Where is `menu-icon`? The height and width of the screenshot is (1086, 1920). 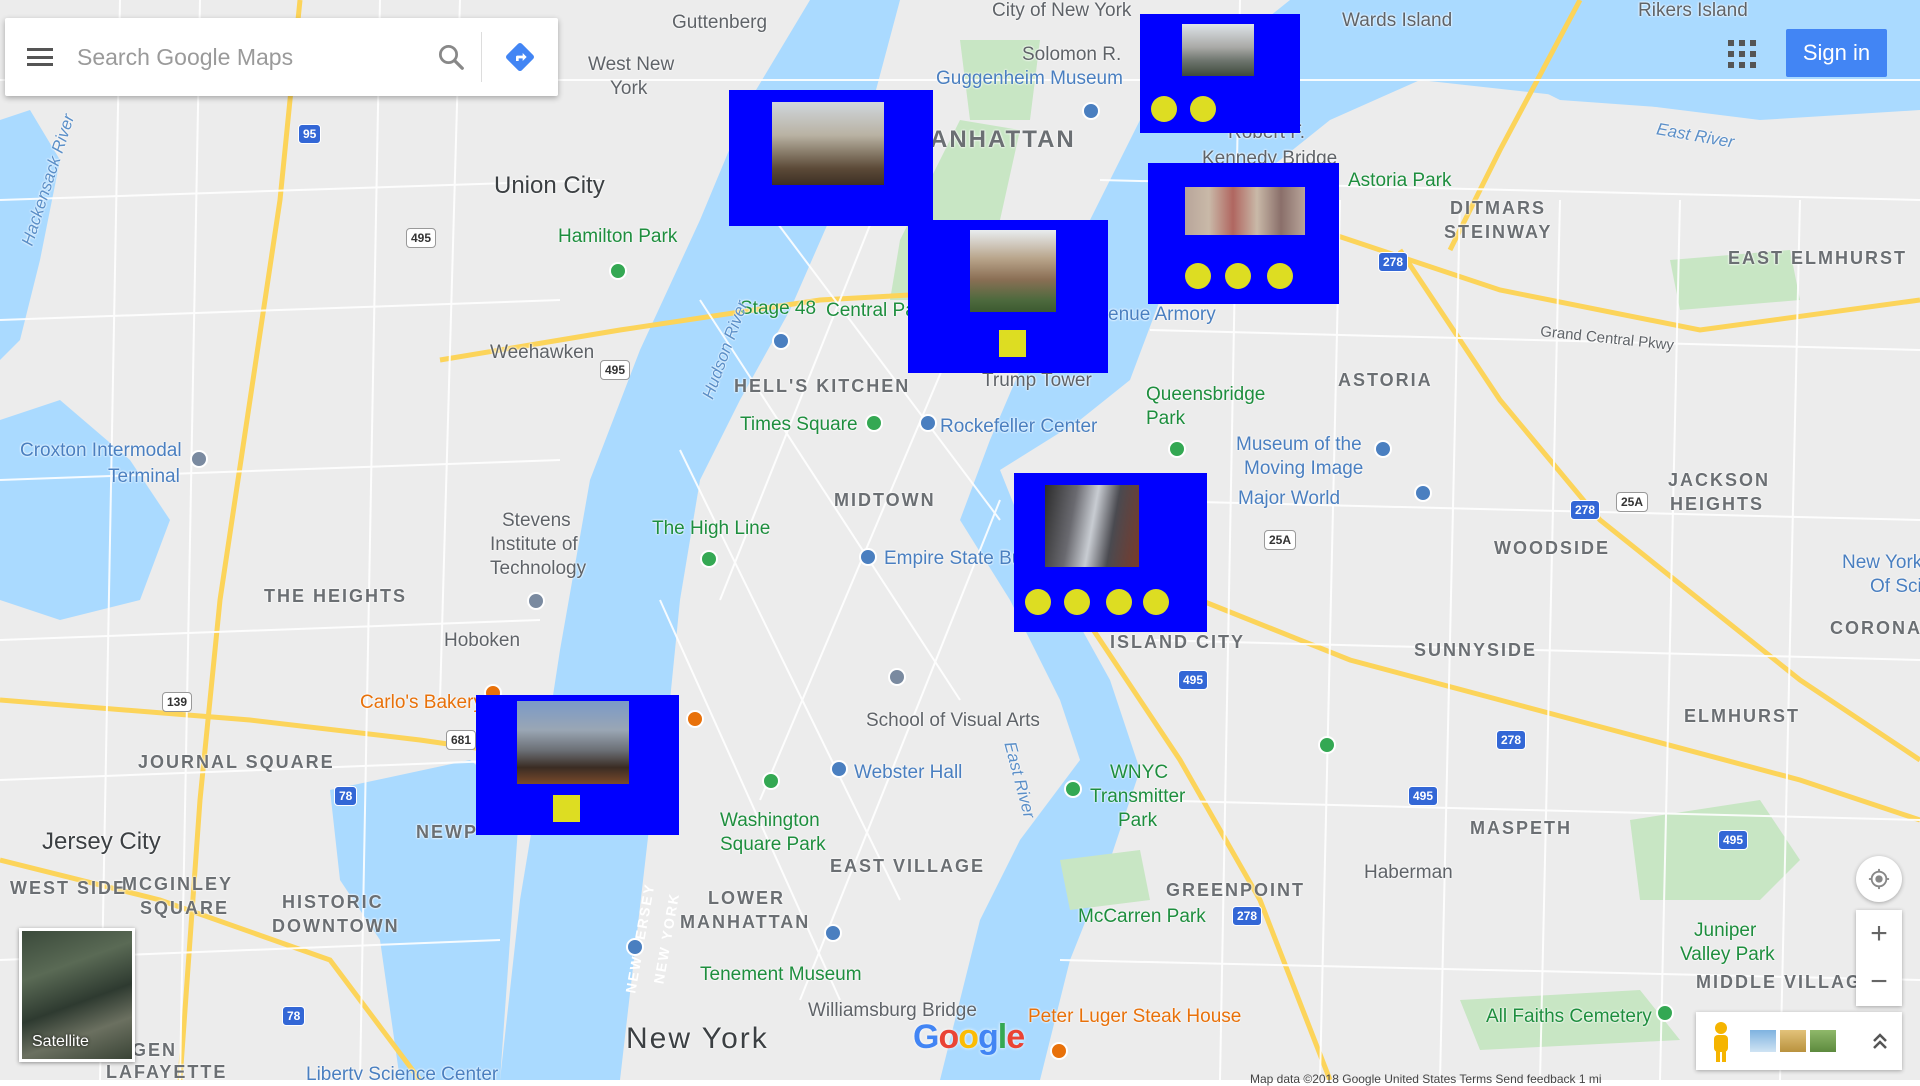 menu-icon is located at coordinates (40, 57).